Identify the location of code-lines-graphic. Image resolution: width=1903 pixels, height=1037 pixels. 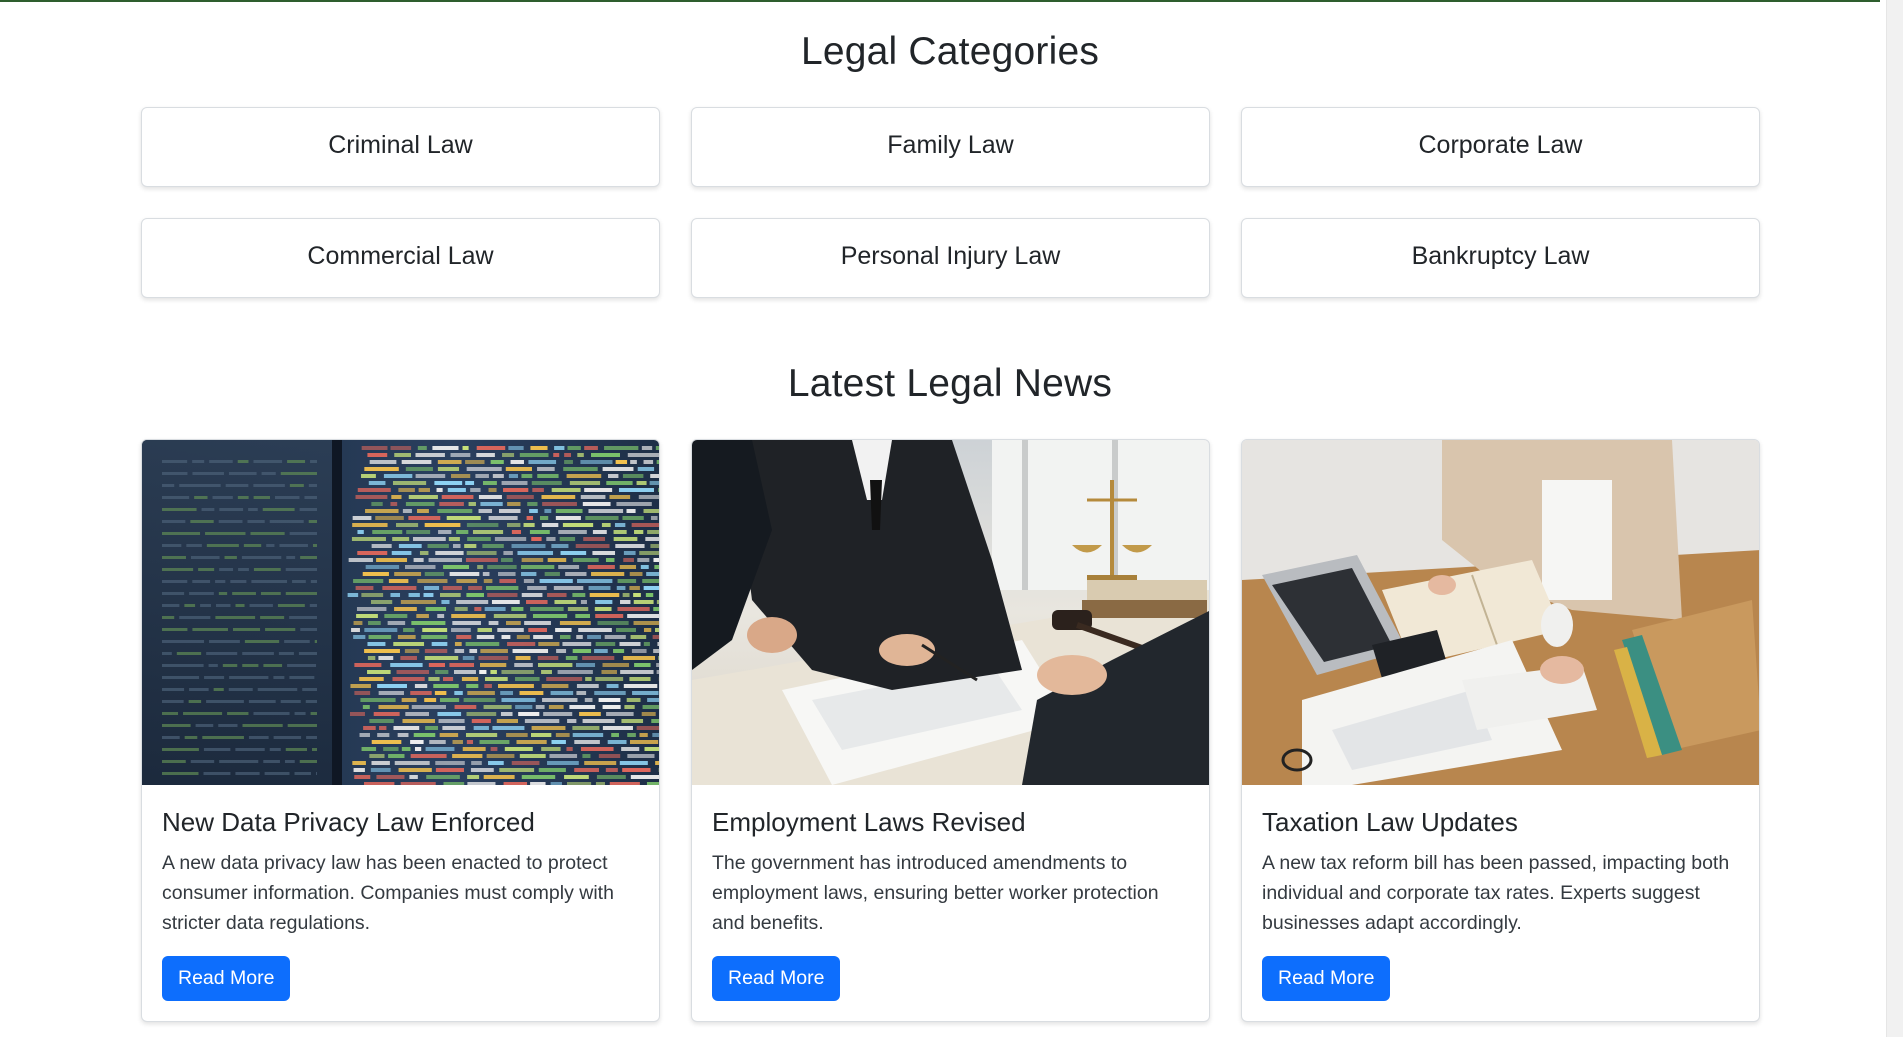
(410, 615).